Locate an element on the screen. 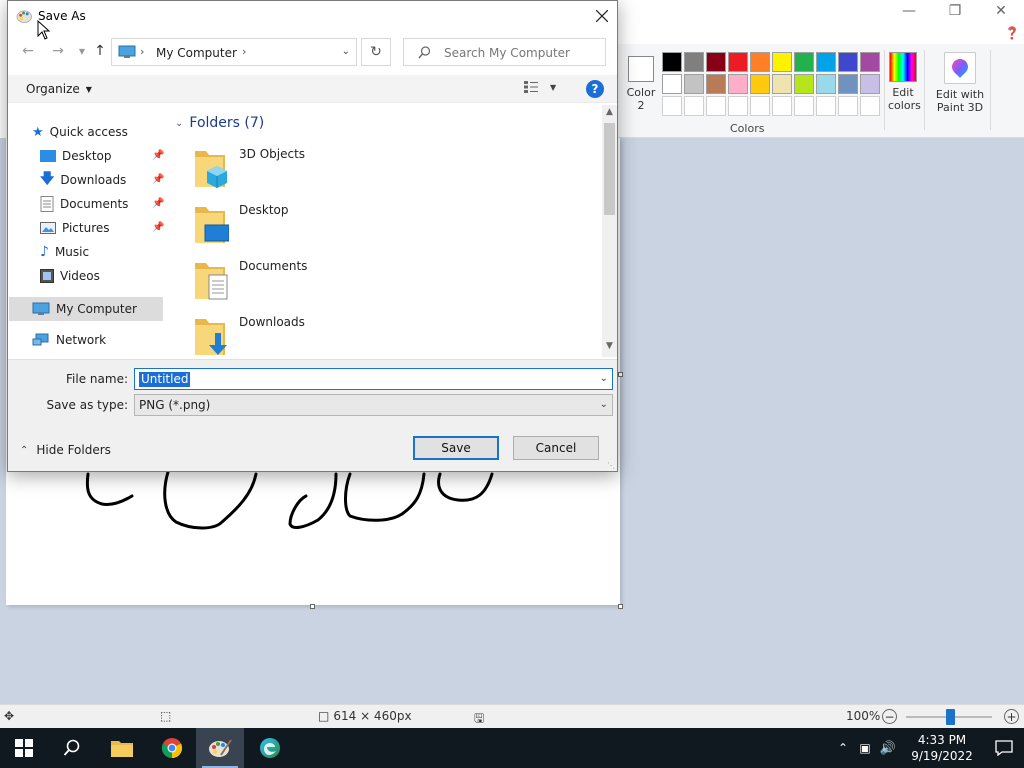  hide-folders-button: ⌃ Hide Folders is located at coordinates (65, 450).